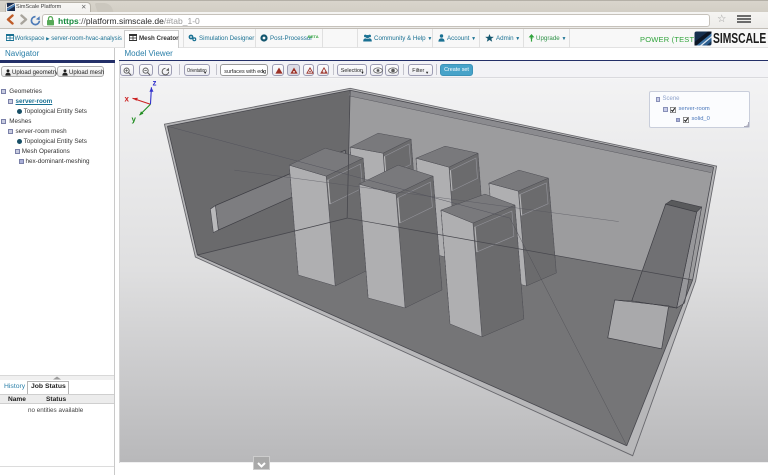 The height and width of the screenshot is (475, 768). I want to click on svg-text: z, so click(154, 82).